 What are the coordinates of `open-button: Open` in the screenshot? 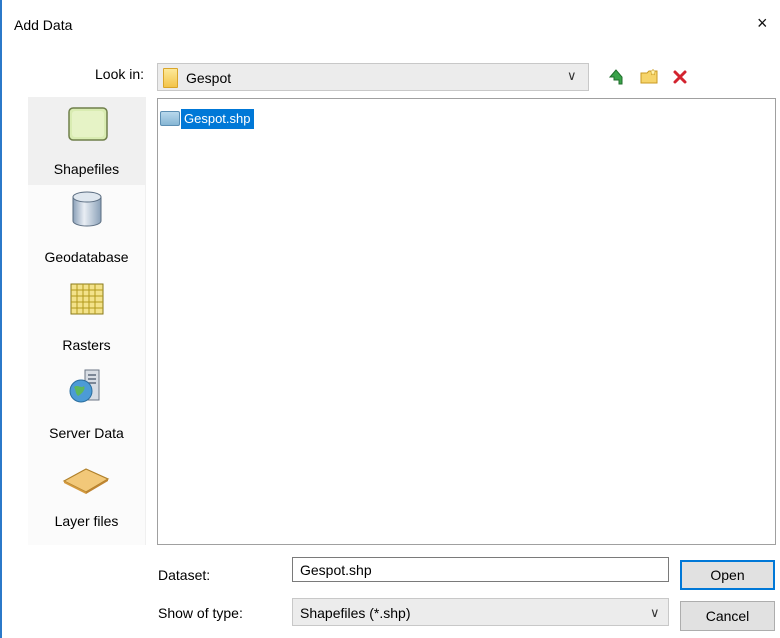 It's located at (727, 575).